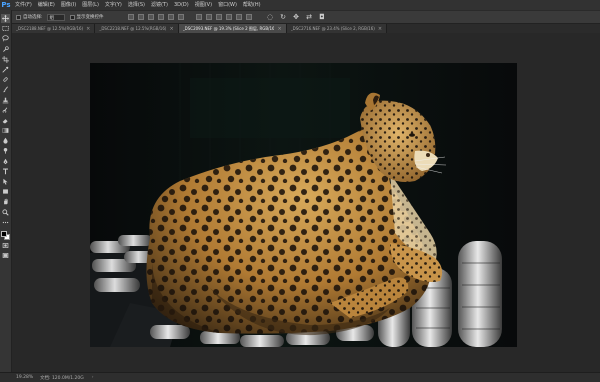 The height and width of the screenshot is (382, 600). I want to click on tab-document-4: _DSC2716.NEF @ 23.4% (Slice 2, RGB/16) ×, so click(337, 28).